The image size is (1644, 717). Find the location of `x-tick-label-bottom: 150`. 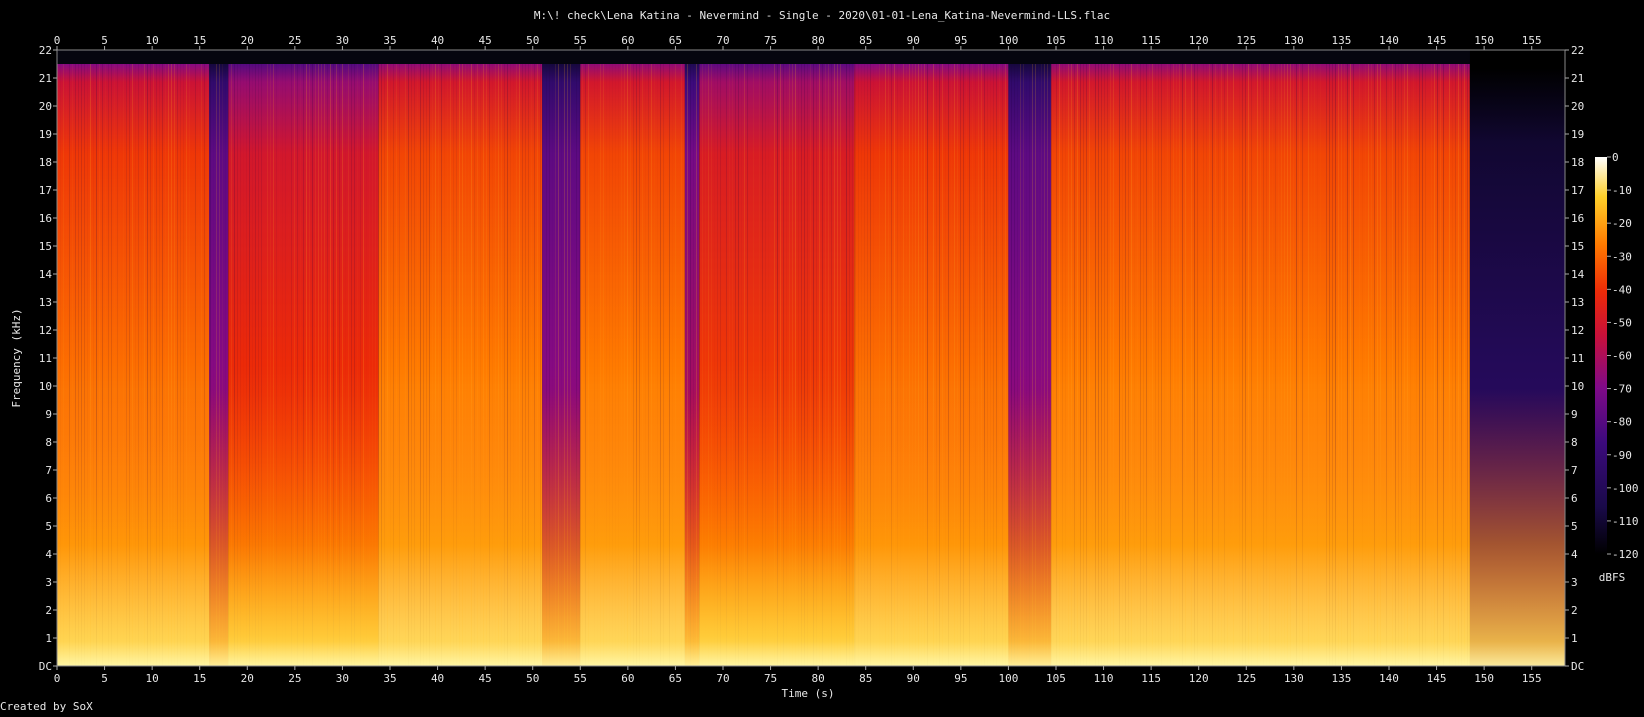

x-tick-label-bottom: 150 is located at coordinates (1484, 678).